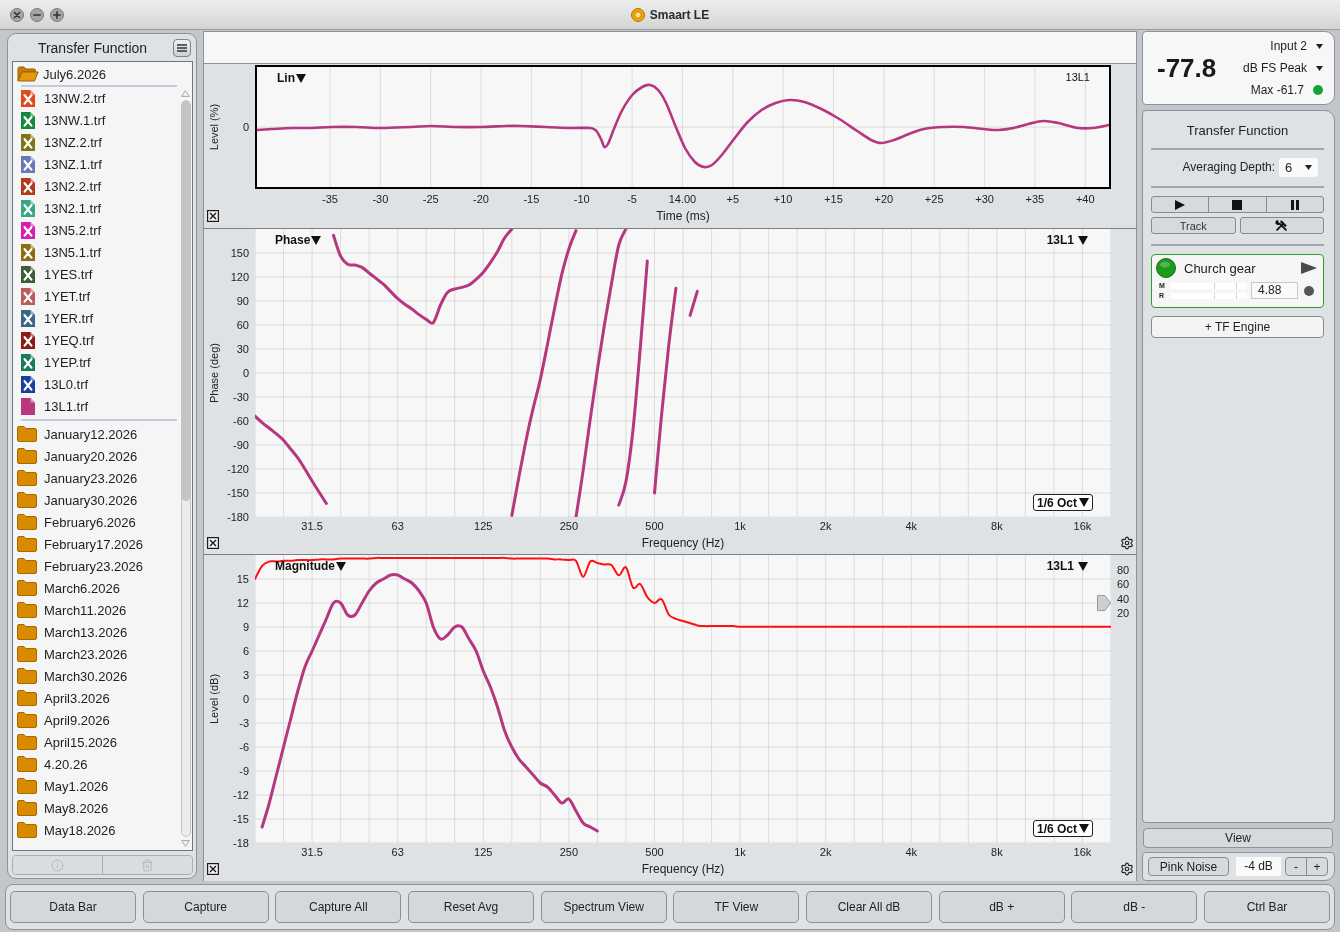 Image resolution: width=1340 pixels, height=932 pixels. Describe the element at coordinates (1237, 131) in the screenshot. I see `panel-title: Transfer Function` at that location.